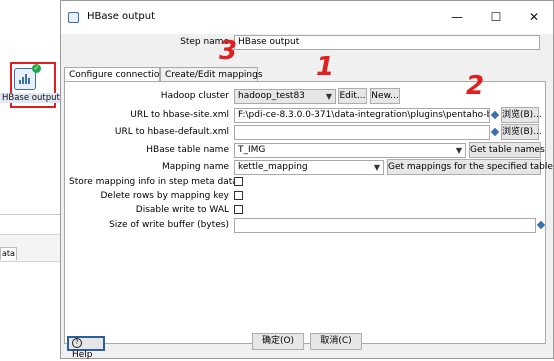 This screenshot has width=554, height=361. What do you see at coordinates (307, 17) in the screenshot?
I see `title-bar: HBase output — ☐ ✕` at bounding box center [307, 17].